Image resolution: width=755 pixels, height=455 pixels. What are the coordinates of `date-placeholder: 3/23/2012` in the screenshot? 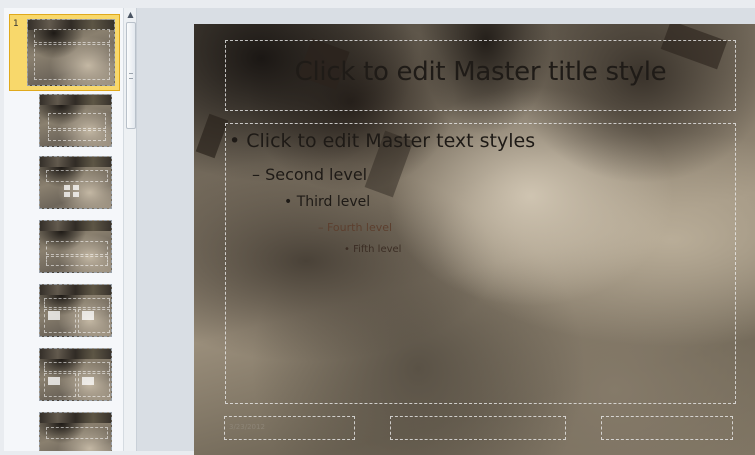 It's located at (289, 428).